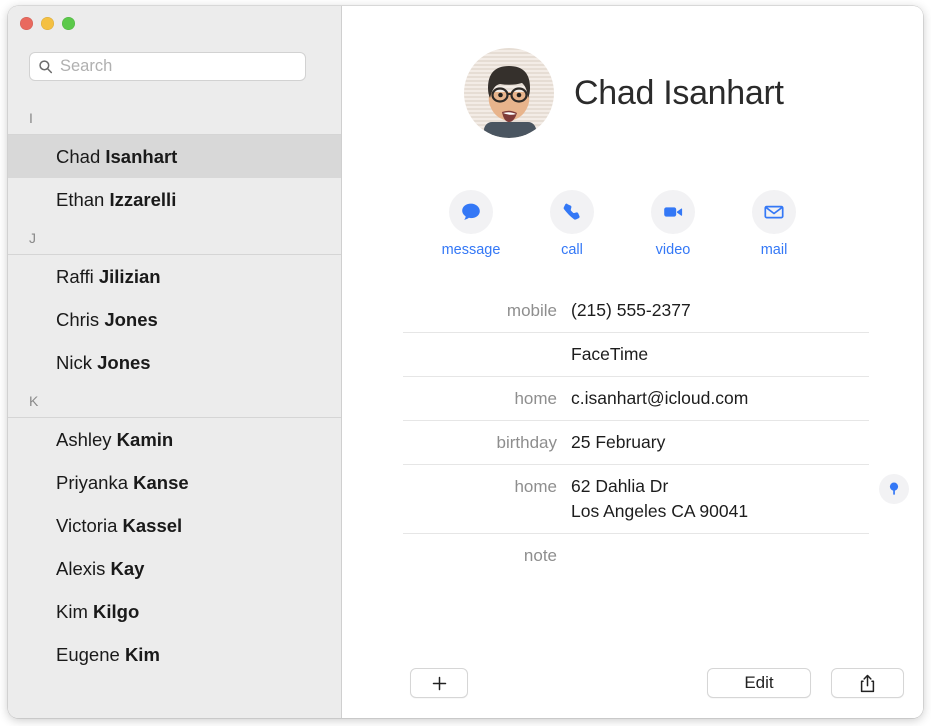 The height and width of the screenshot is (726, 931). What do you see at coordinates (68, 23) in the screenshot?
I see `zoom-button` at bounding box center [68, 23].